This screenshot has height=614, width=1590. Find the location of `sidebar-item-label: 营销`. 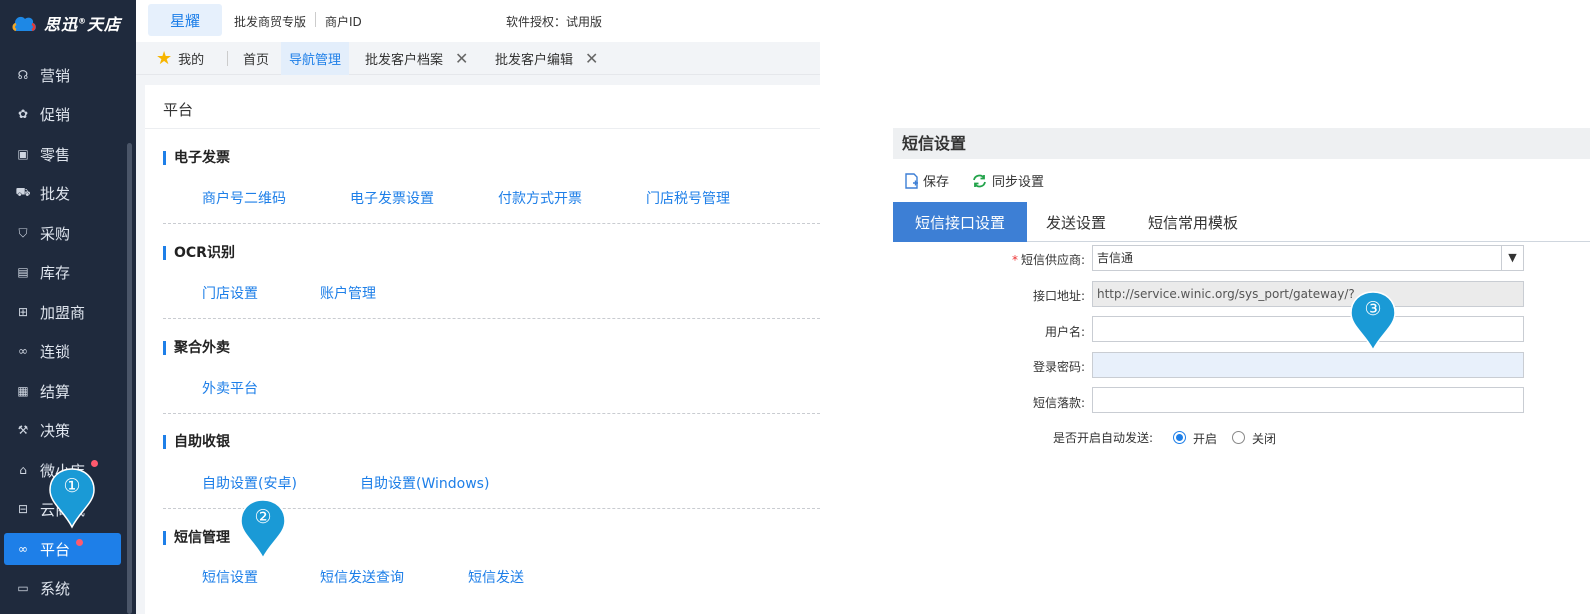

sidebar-item-label: 营销 is located at coordinates (55, 75).